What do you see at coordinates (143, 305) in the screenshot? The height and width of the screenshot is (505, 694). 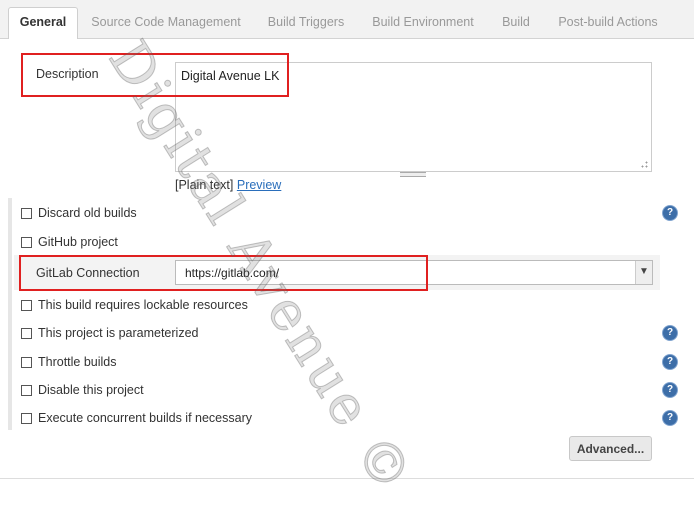 I see `lockable-resources-label: This build requires lockable resources` at bounding box center [143, 305].